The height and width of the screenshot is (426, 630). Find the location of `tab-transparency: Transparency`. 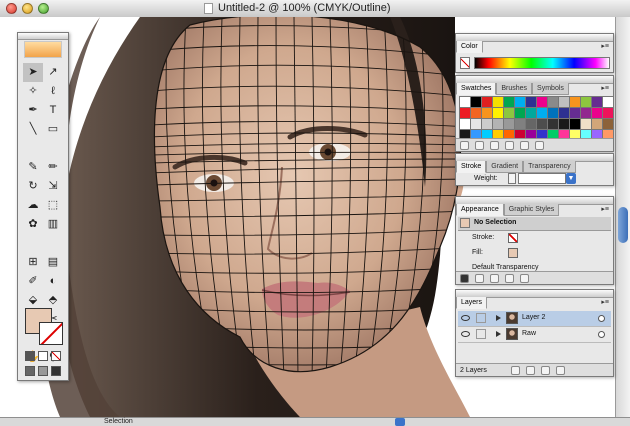

tab-transparency: Transparency is located at coordinates (549, 167).